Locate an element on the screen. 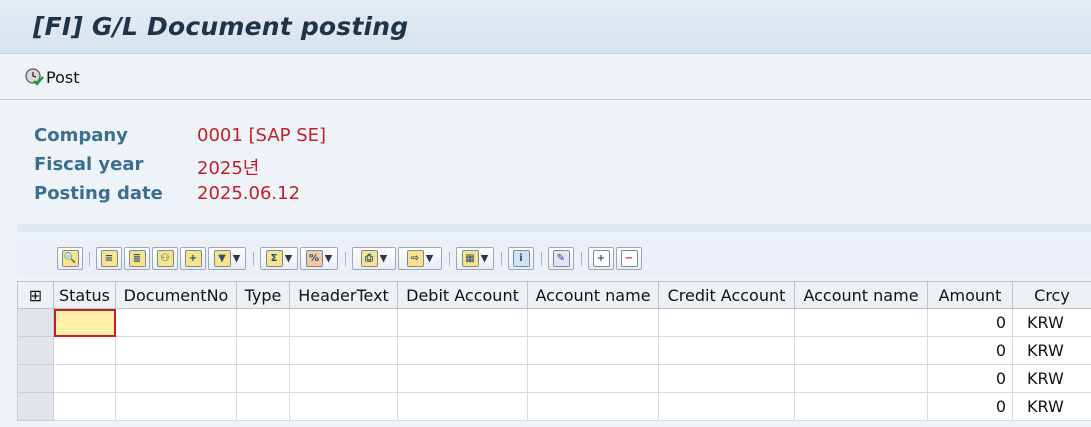  graphic-button: ✎ is located at coordinates (561, 258).